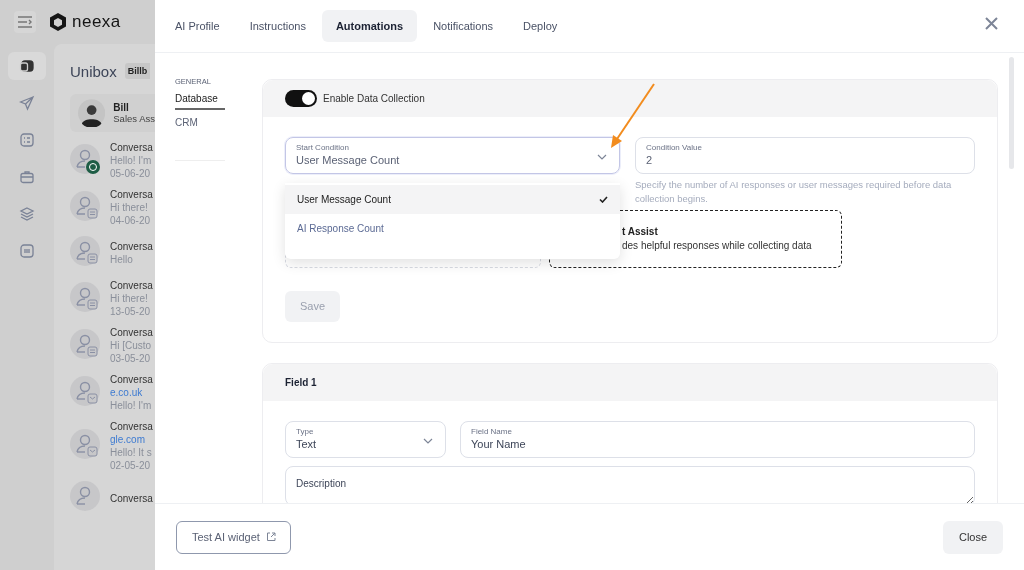 The image size is (1024, 570). Describe the element at coordinates (96, 22) in the screenshot. I see `logo-text: neexa` at that location.